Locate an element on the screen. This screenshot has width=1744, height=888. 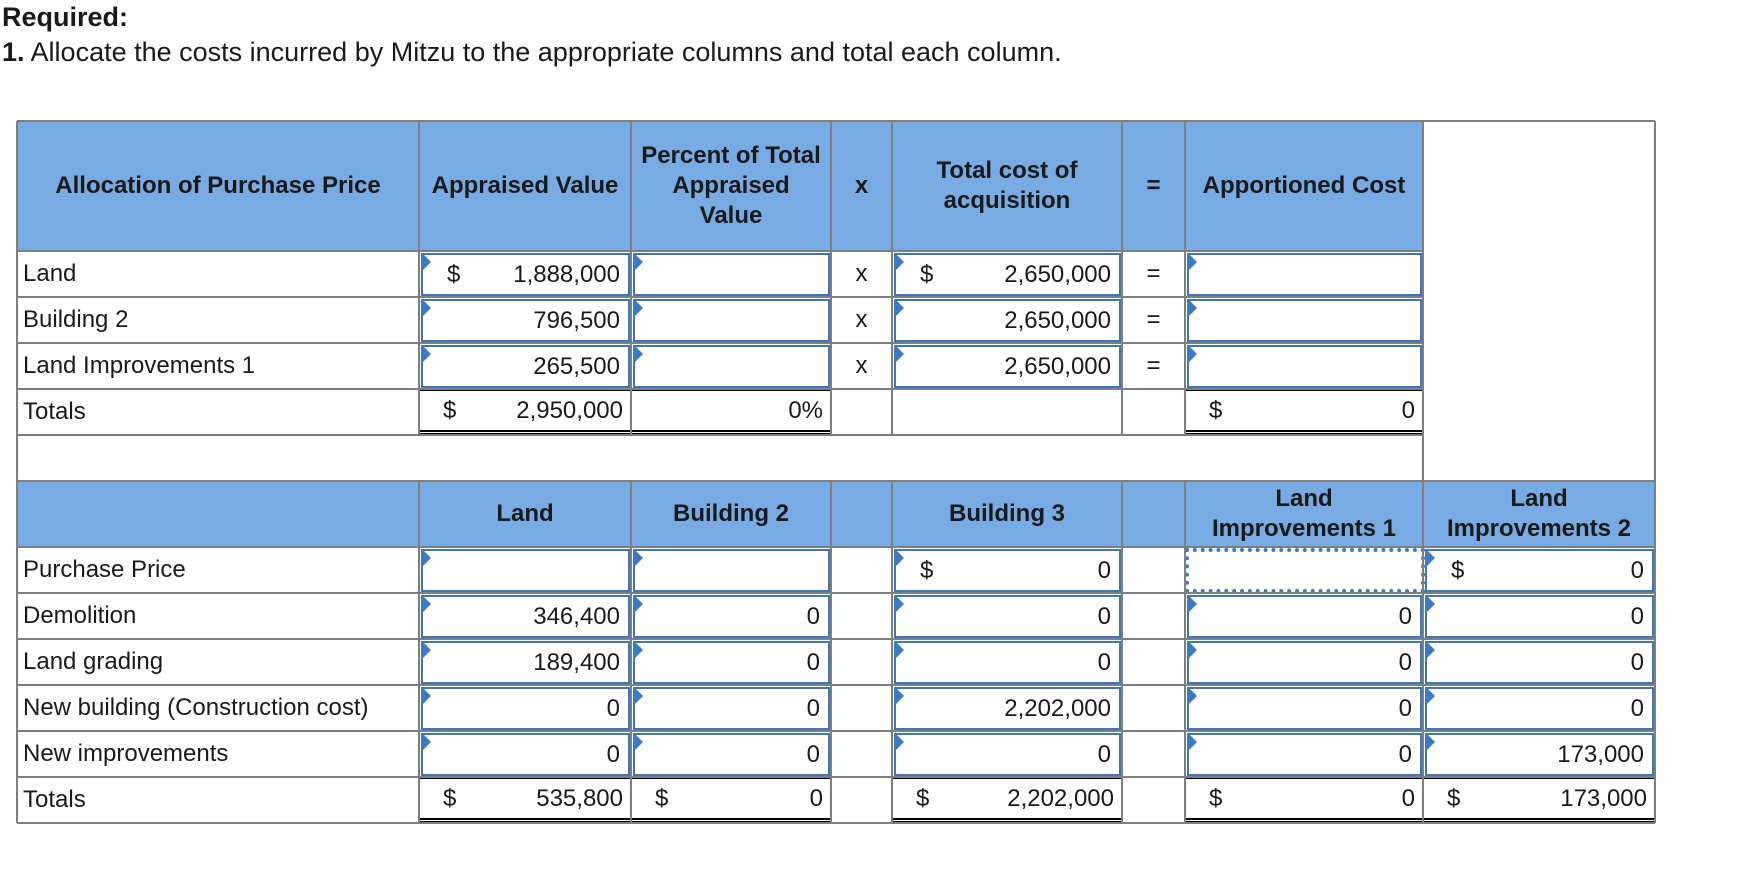
input-value: 2,650,000 is located at coordinates (1057, 320).